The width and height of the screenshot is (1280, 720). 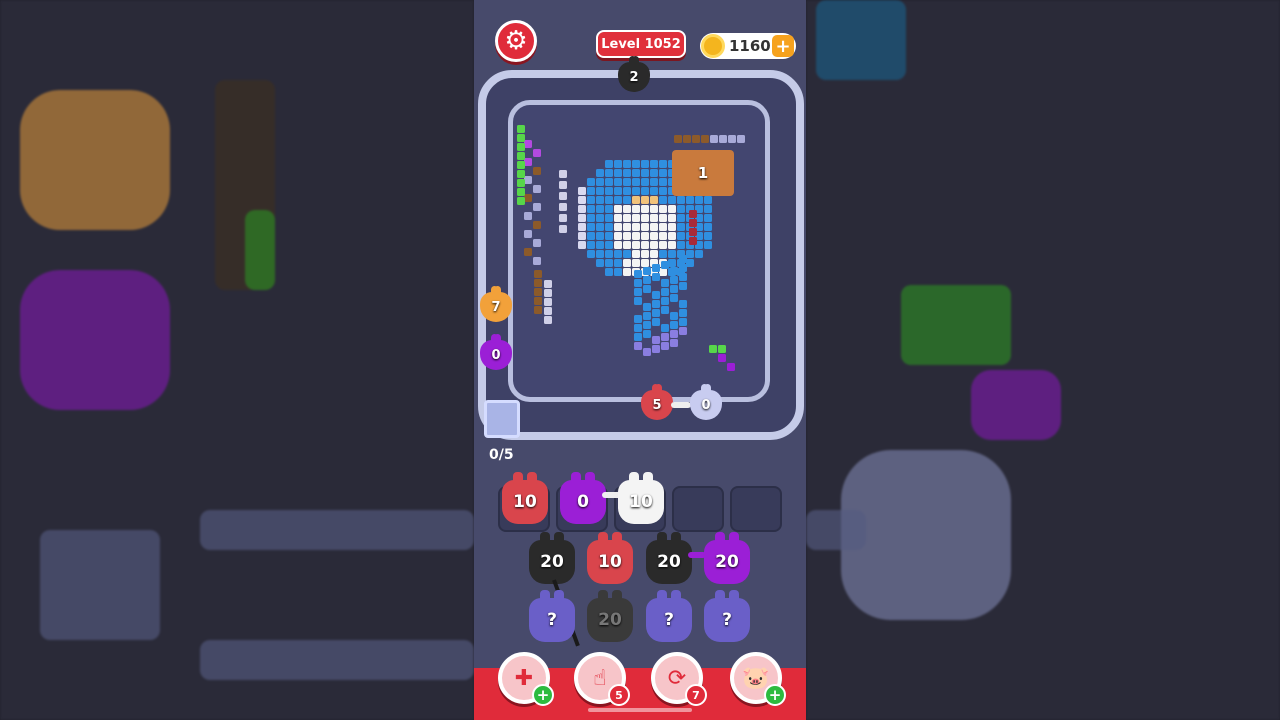 What do you see at coordinates (679, 679) in the screenshot?
I see `shuffle-button: ⟳ 7` at bounding box center [679, 679].